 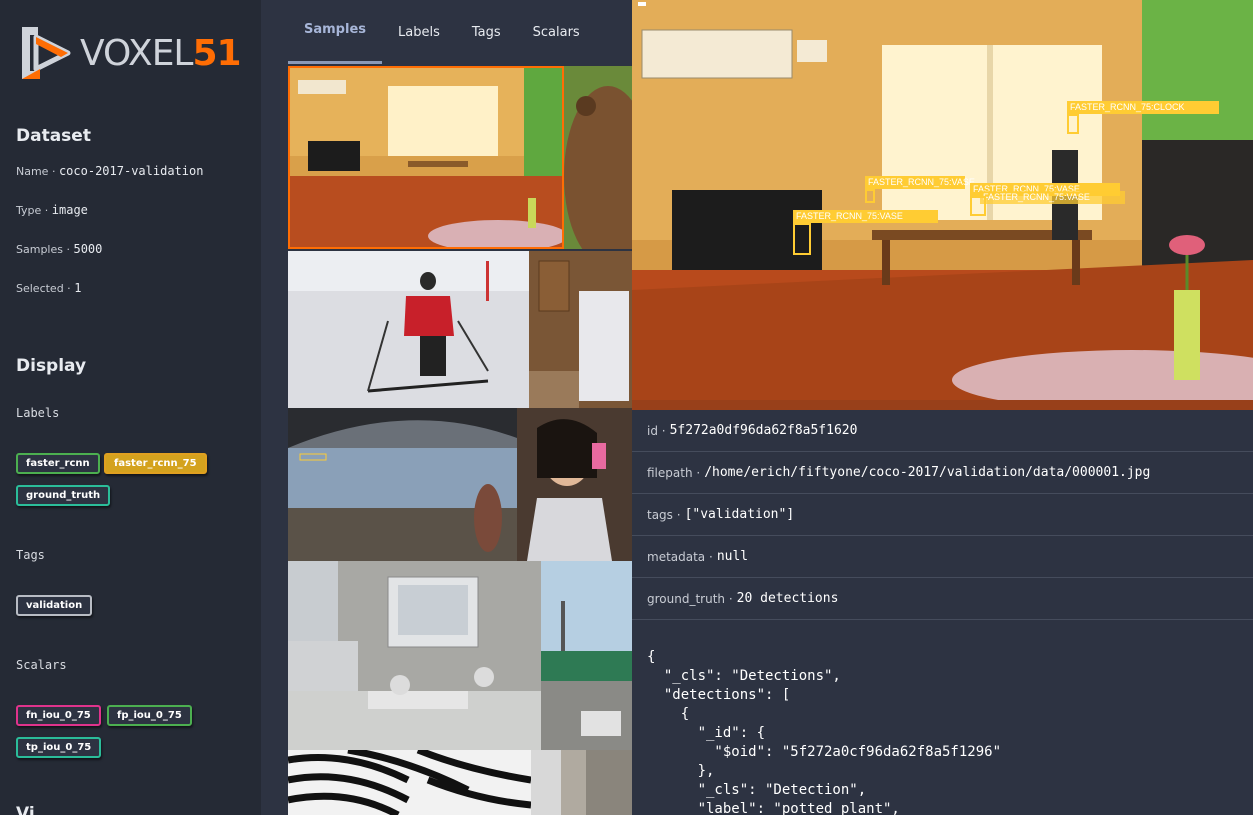 I want to click on bridge-thumbnail, so click(x=402, y=484).